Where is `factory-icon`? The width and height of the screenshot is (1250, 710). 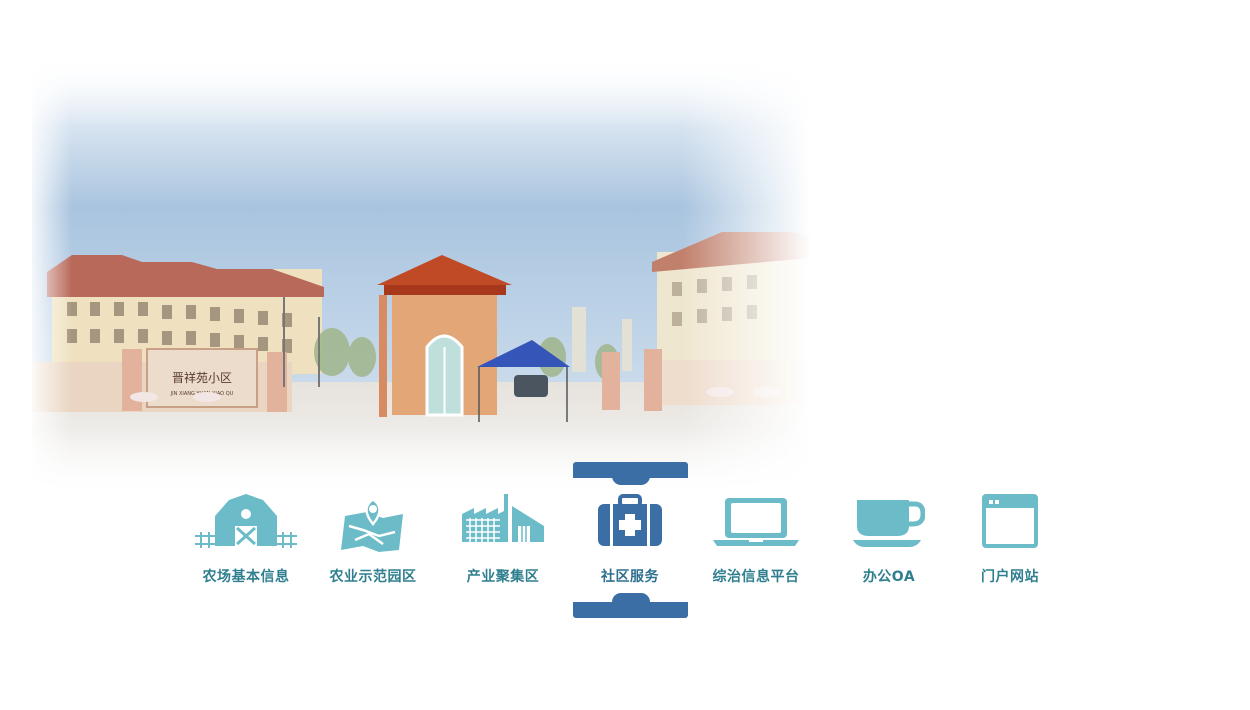 factory-icon is located at coordinates (503, 518).